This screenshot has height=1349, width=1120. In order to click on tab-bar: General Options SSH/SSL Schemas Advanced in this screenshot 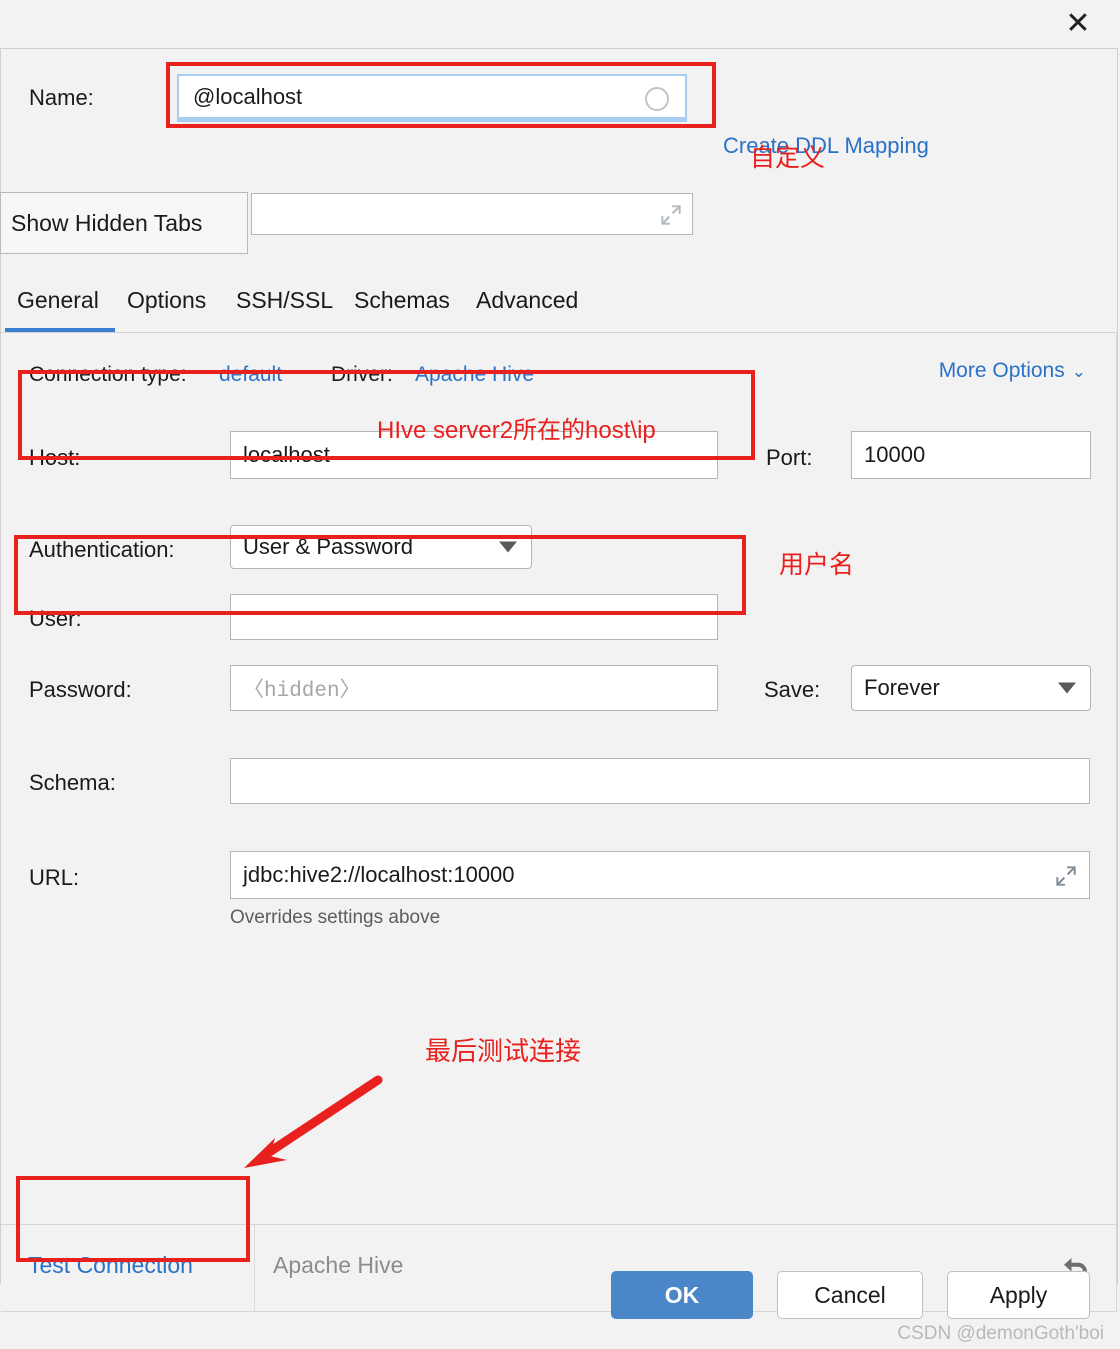, I will do `click(559, 303)`.